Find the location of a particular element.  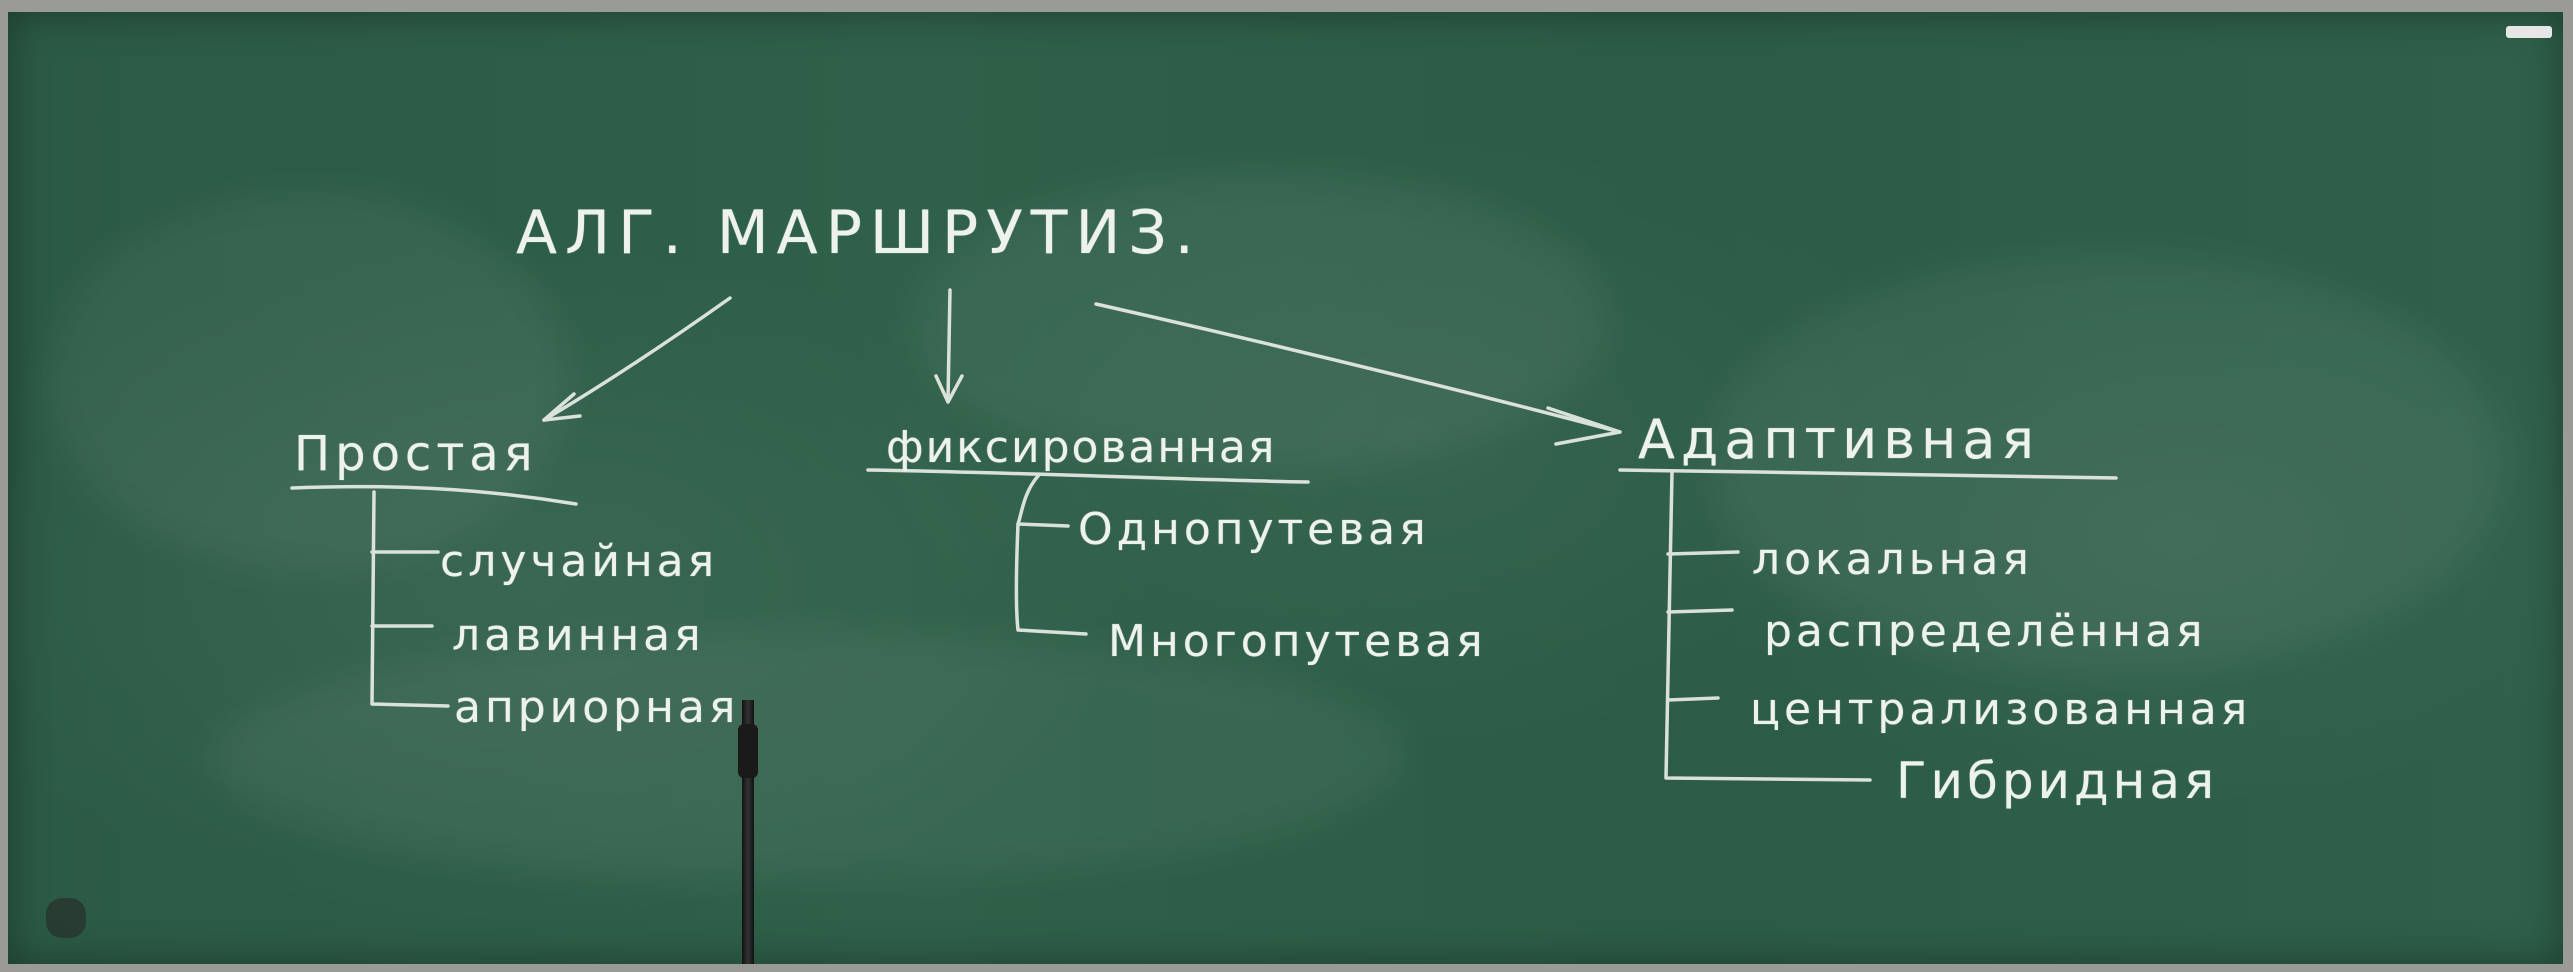

item-centralized: централизованная is located at coordinates (2001, 709).